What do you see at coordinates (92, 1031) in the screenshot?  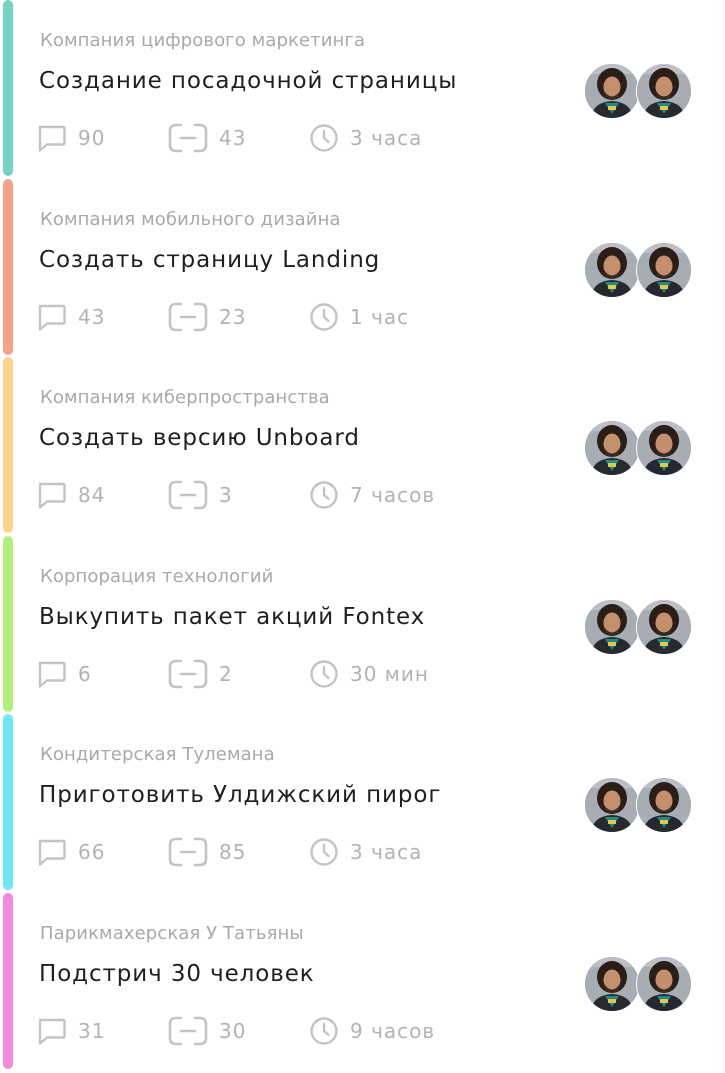 I see `comments-value: 31` at bounding box center [92, 1031].